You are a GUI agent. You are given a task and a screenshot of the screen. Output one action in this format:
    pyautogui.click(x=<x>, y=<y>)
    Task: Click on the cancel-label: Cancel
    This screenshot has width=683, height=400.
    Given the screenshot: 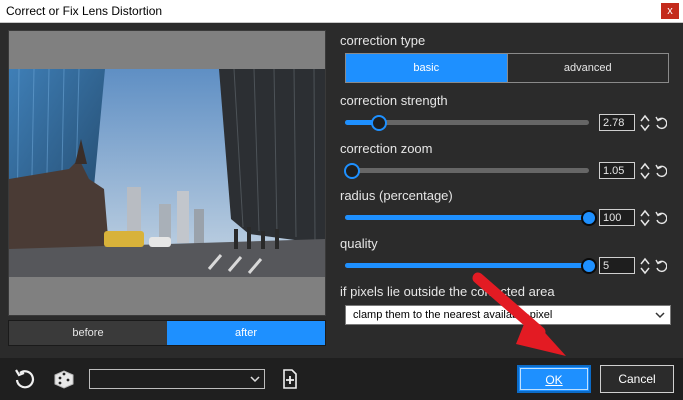 What is the action you would take?
    pyautogui.click(x=637, y=379)
    